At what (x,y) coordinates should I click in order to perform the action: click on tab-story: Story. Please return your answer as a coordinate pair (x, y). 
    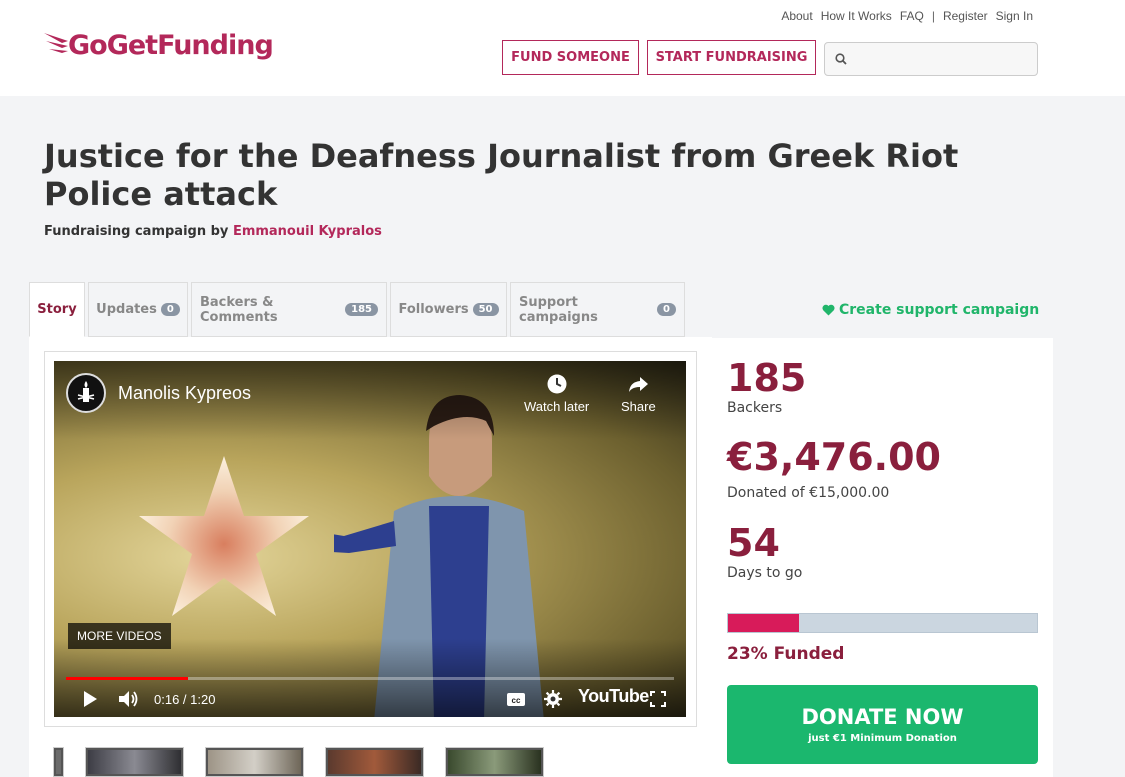
    Looking at the image, I should click on (57, 309).